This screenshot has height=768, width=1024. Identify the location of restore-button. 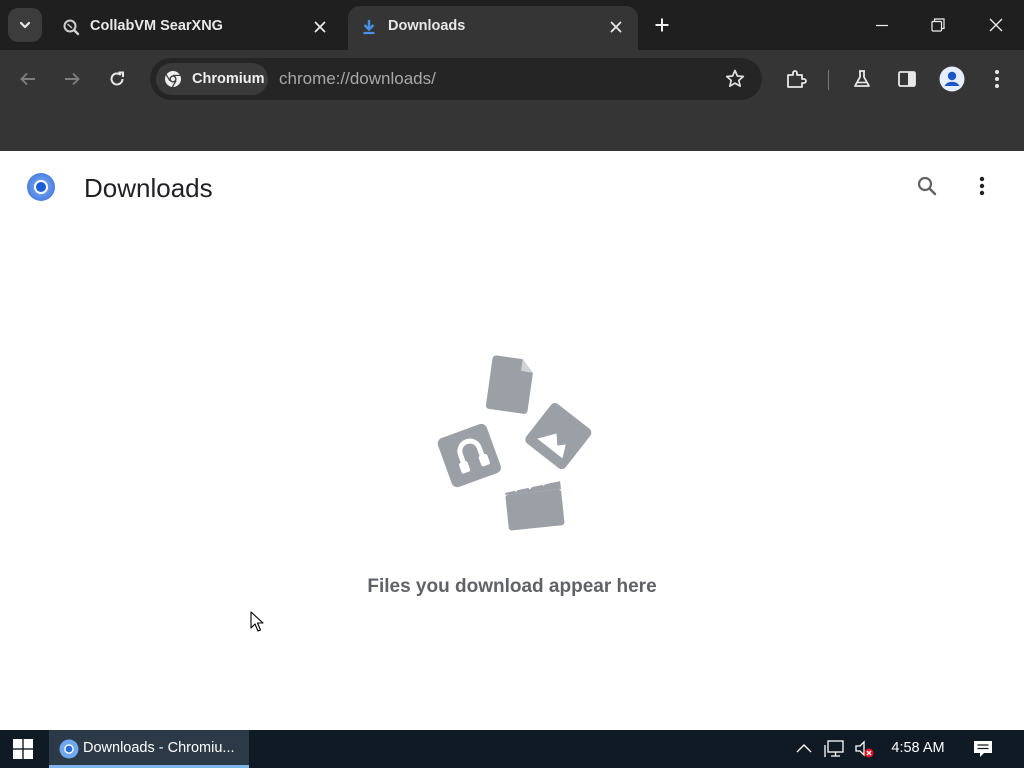
(938, 25).